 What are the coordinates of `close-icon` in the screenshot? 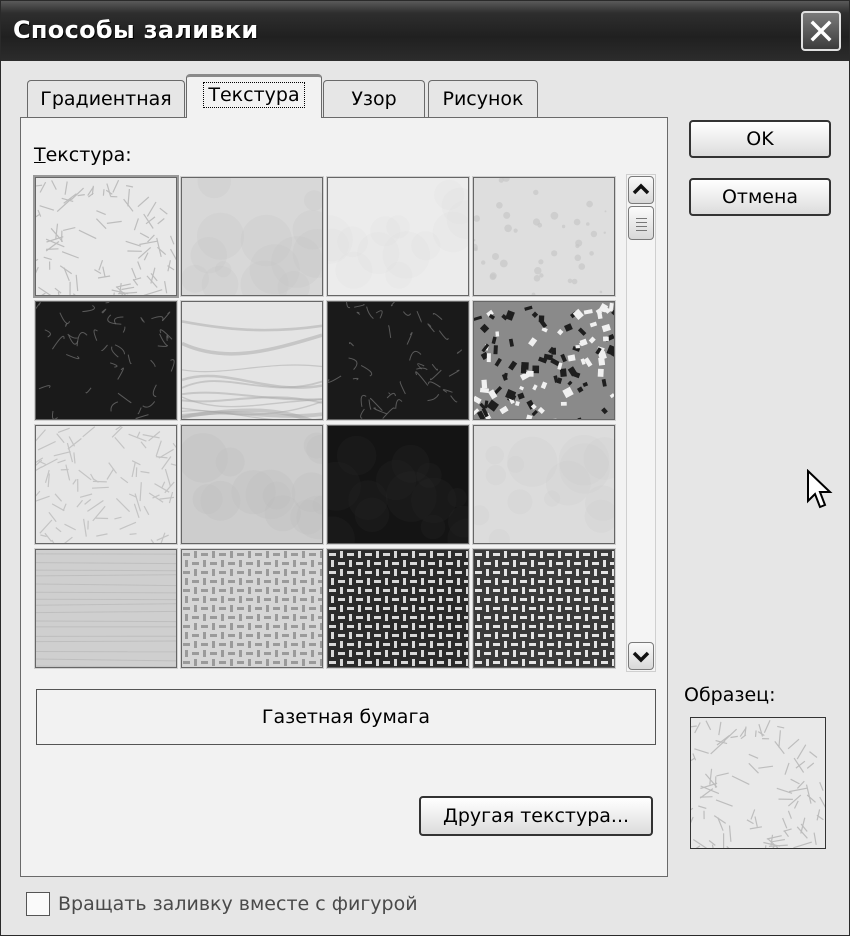 It's located at (821, 31).